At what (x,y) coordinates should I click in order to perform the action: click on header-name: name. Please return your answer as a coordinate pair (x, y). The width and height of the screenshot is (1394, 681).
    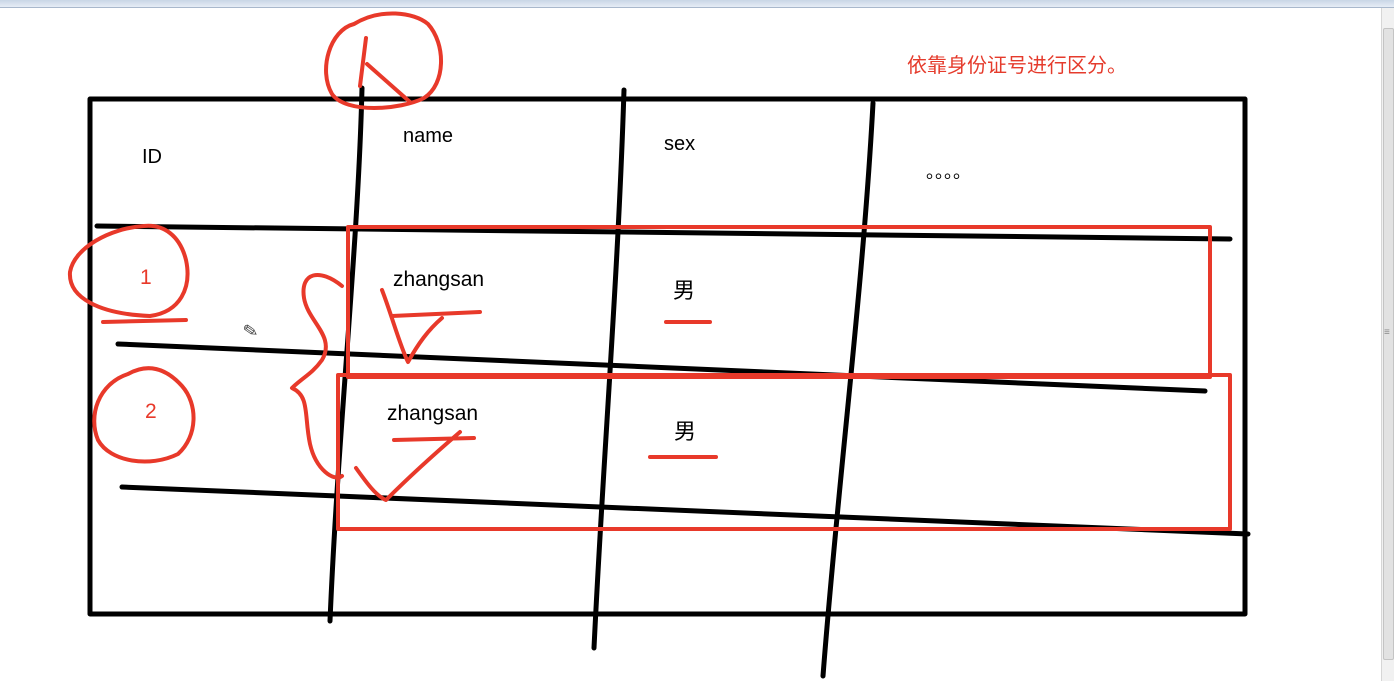
    Looking at the image, I should click on (428, 136).